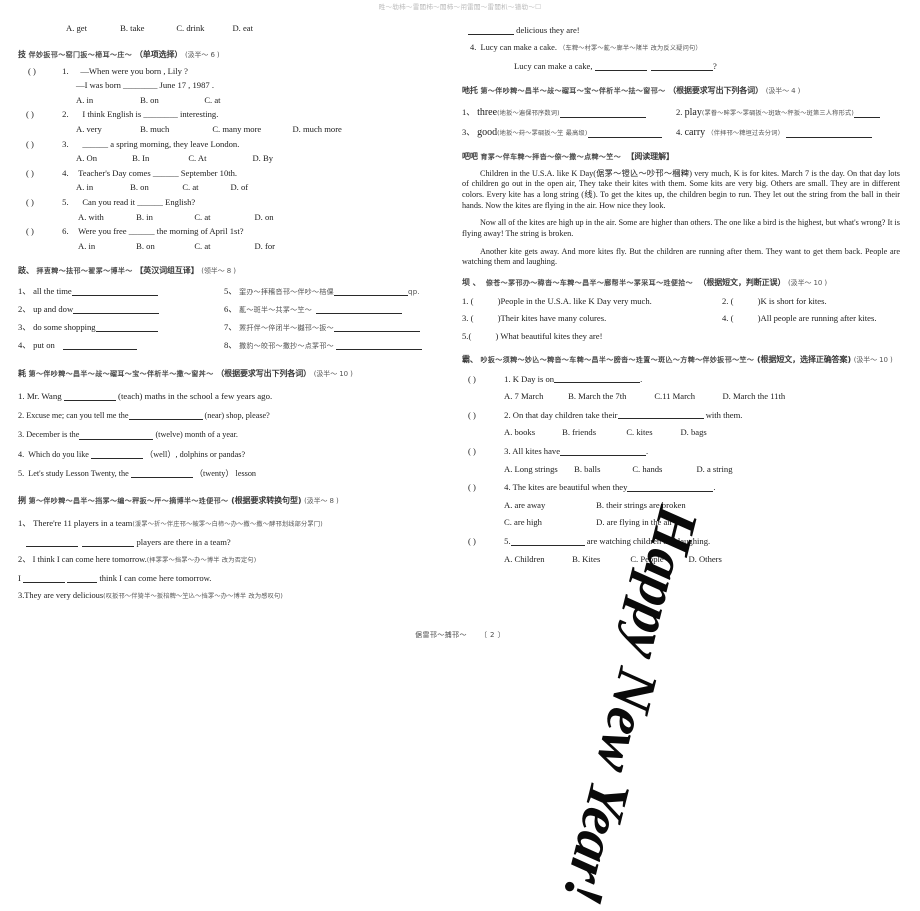 This screenshot has height=911, width=920. I want to click on rc-option: B. balls, so click(602, 469).